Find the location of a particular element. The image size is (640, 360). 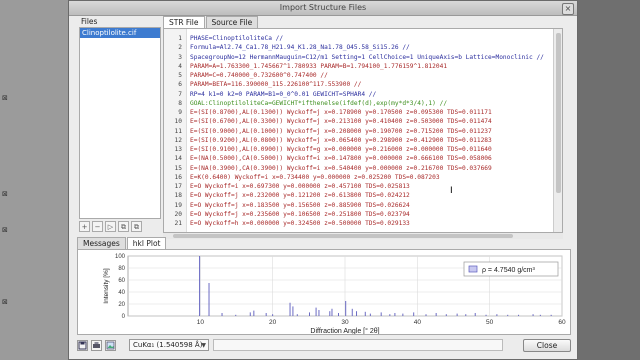

remove-file-button: − is located at coordinates (97, 226).